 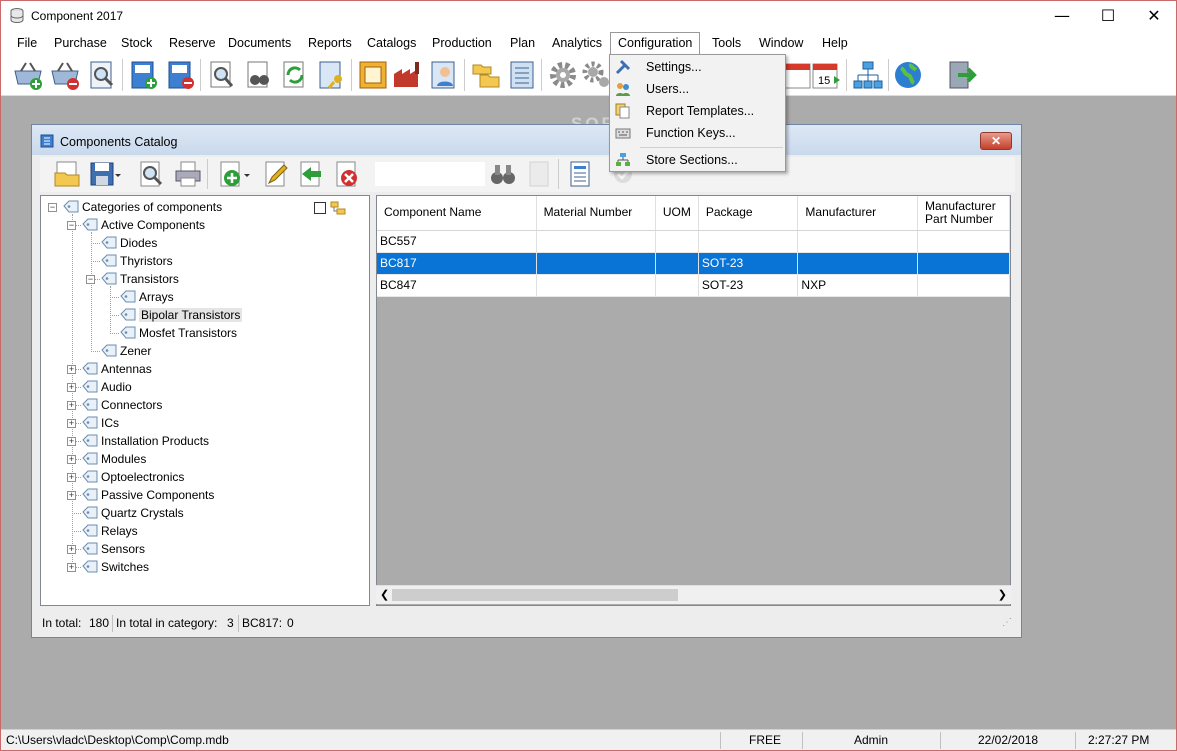 What do you see at coordinates (259, 43) in the screenshot?
I see `menu-documents: Documents` at bounding box center [259, 43].